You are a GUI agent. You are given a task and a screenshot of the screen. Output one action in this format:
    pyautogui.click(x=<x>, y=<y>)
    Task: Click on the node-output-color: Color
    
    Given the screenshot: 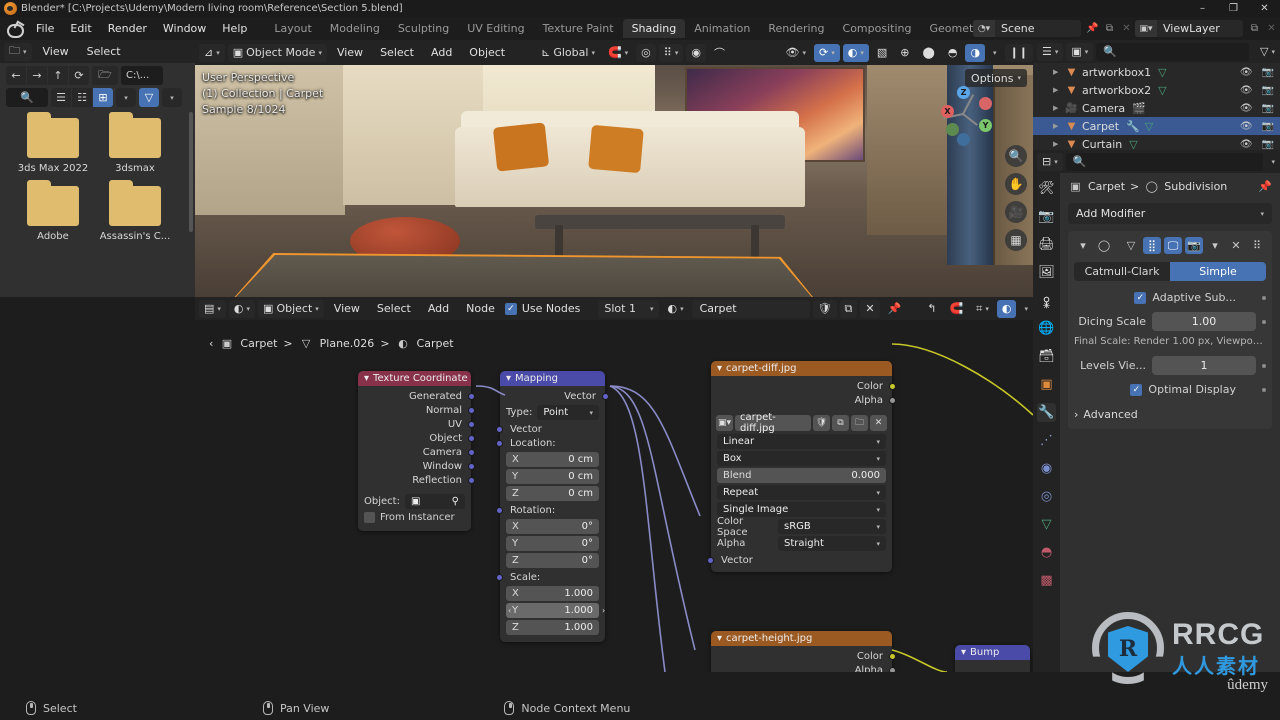 What is the action you would take?
    pyautogui.click(x=803, y=656)
    